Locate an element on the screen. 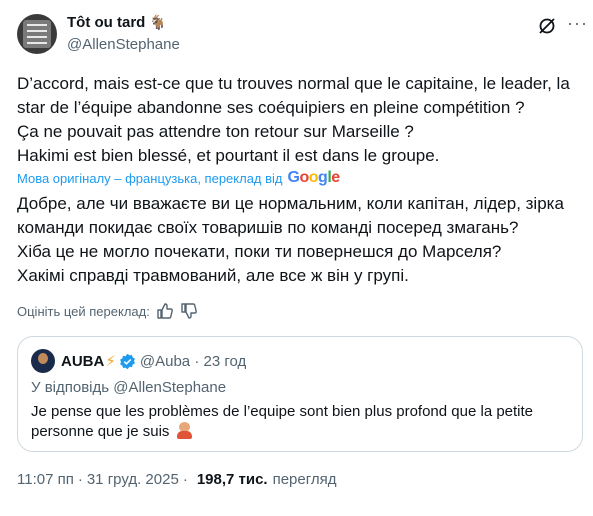 This screenshot has width=593, height=516. person-emoji-icon is located at coordinates (184, 430).